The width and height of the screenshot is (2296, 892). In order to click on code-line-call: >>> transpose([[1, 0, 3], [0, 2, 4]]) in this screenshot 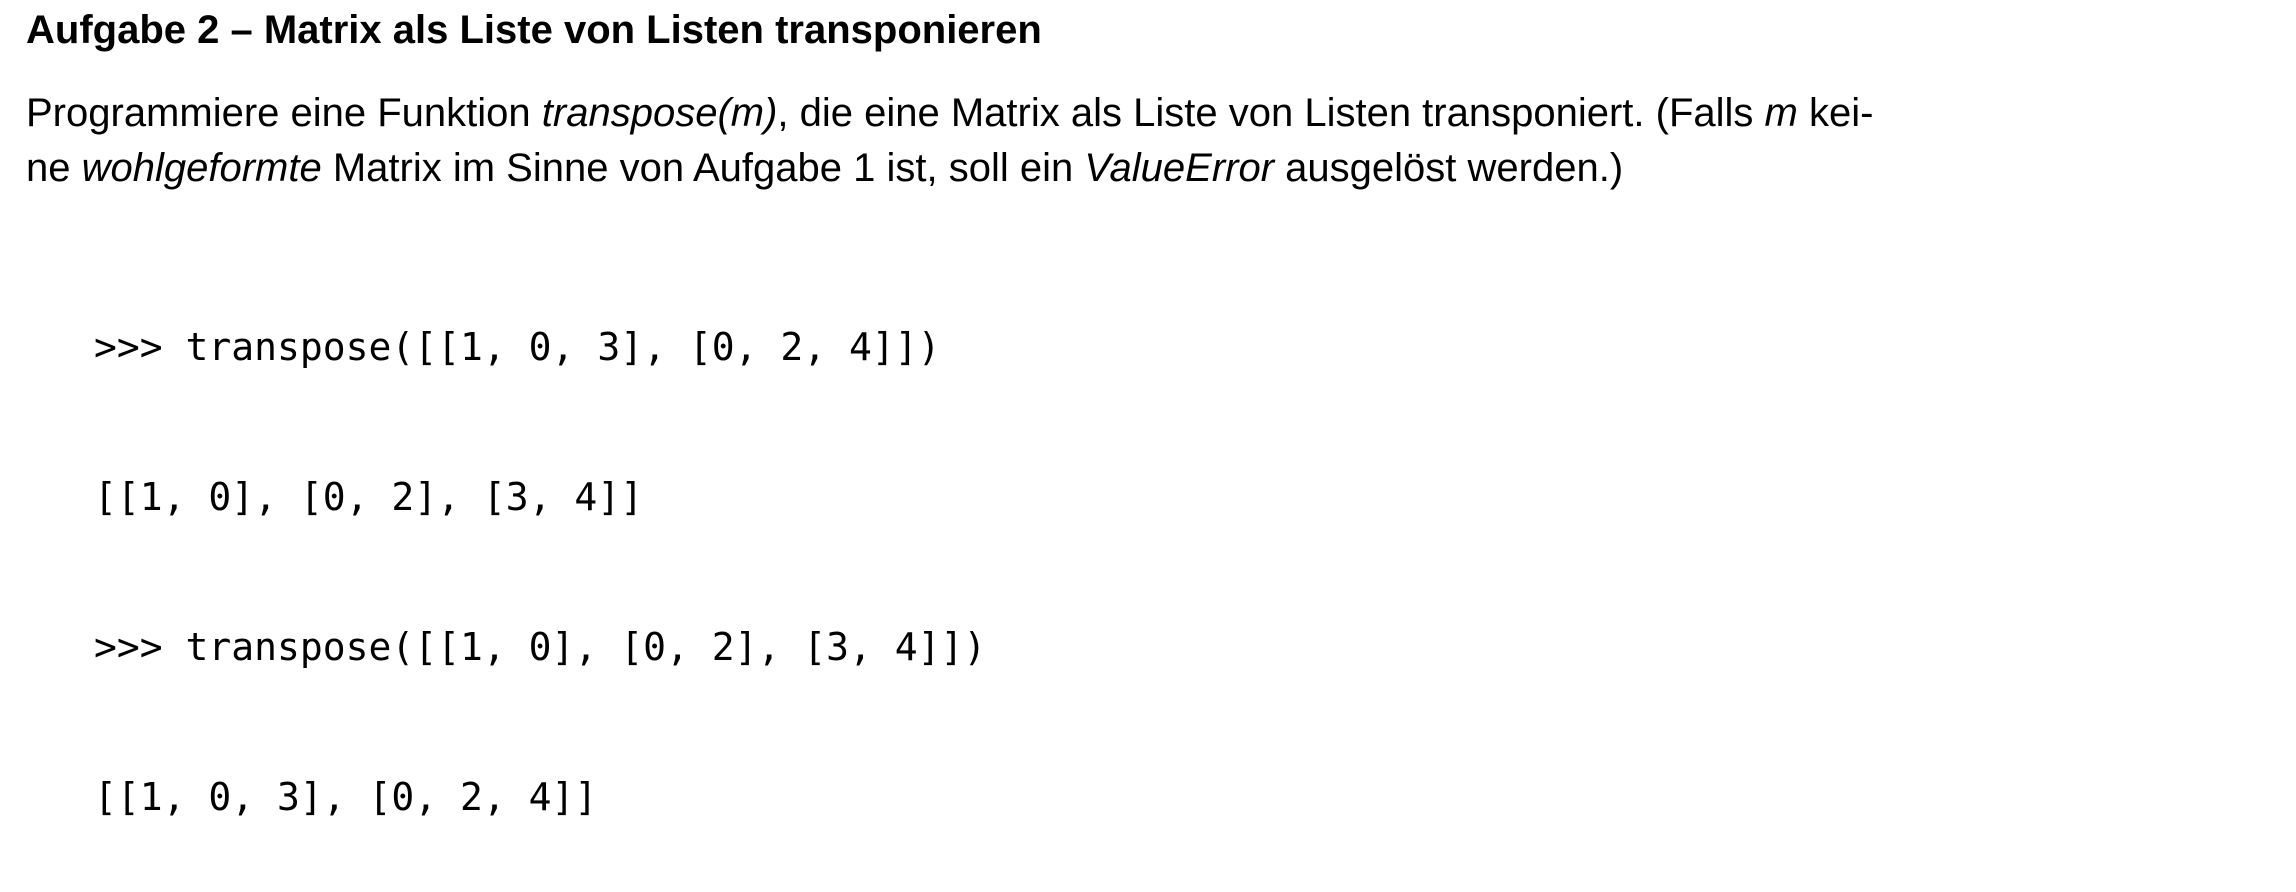, I will do `click(517, 347)`.